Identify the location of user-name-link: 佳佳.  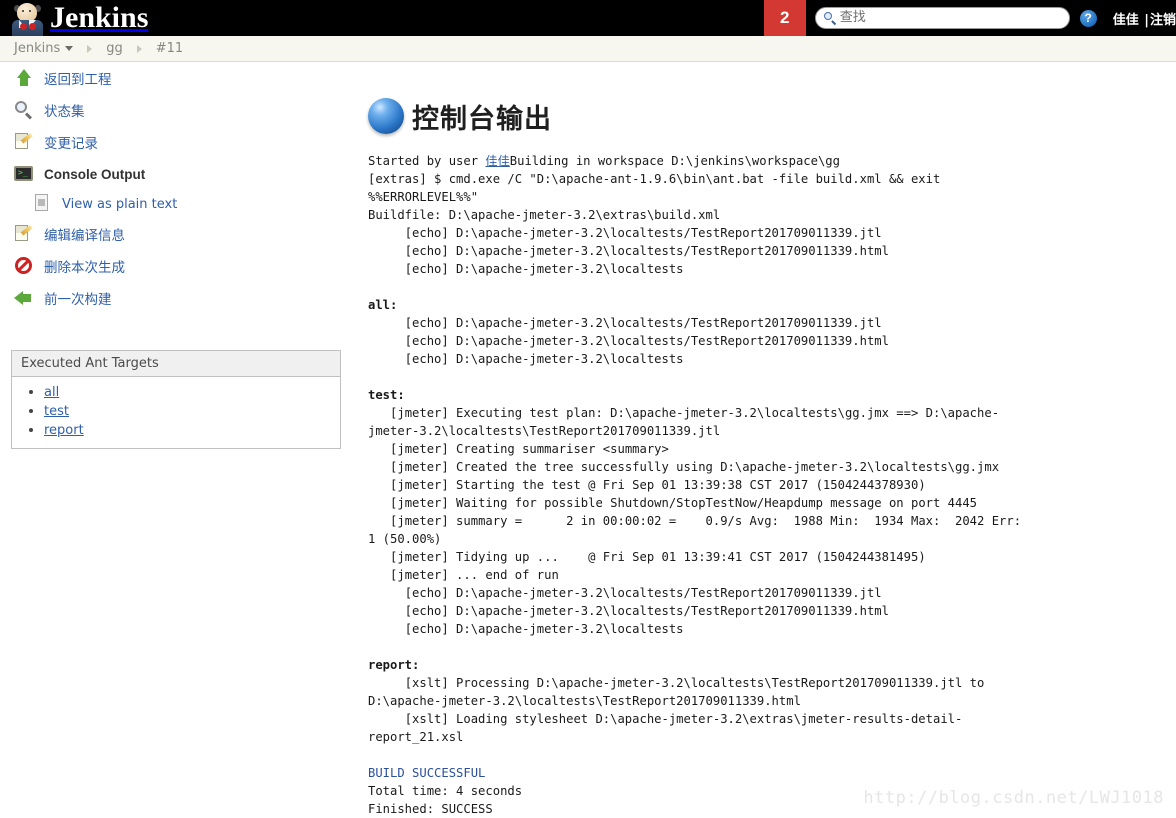
(1126, 20).